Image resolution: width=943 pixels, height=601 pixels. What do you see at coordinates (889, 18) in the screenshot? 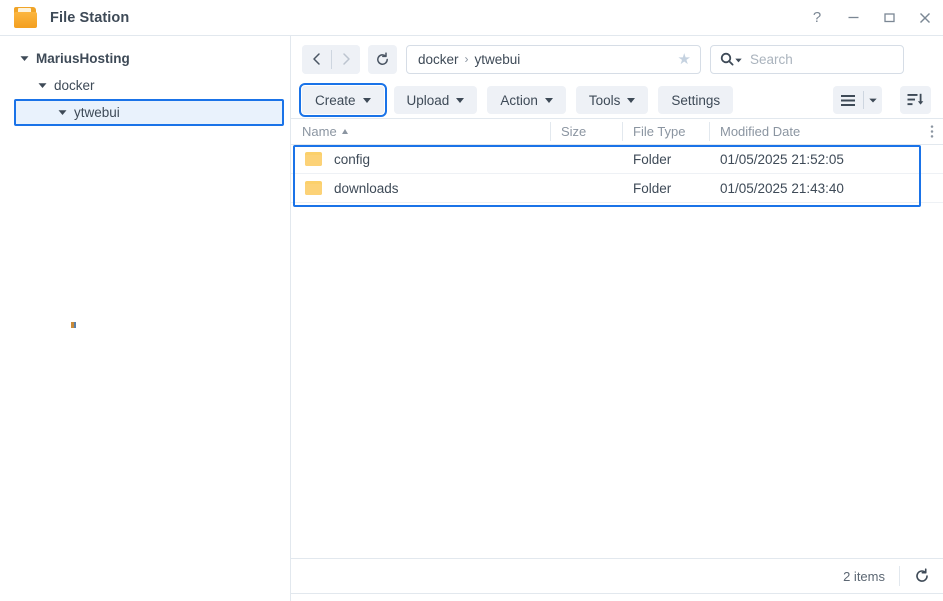
I see `maximize-icon` at bounding box center [889, 18].